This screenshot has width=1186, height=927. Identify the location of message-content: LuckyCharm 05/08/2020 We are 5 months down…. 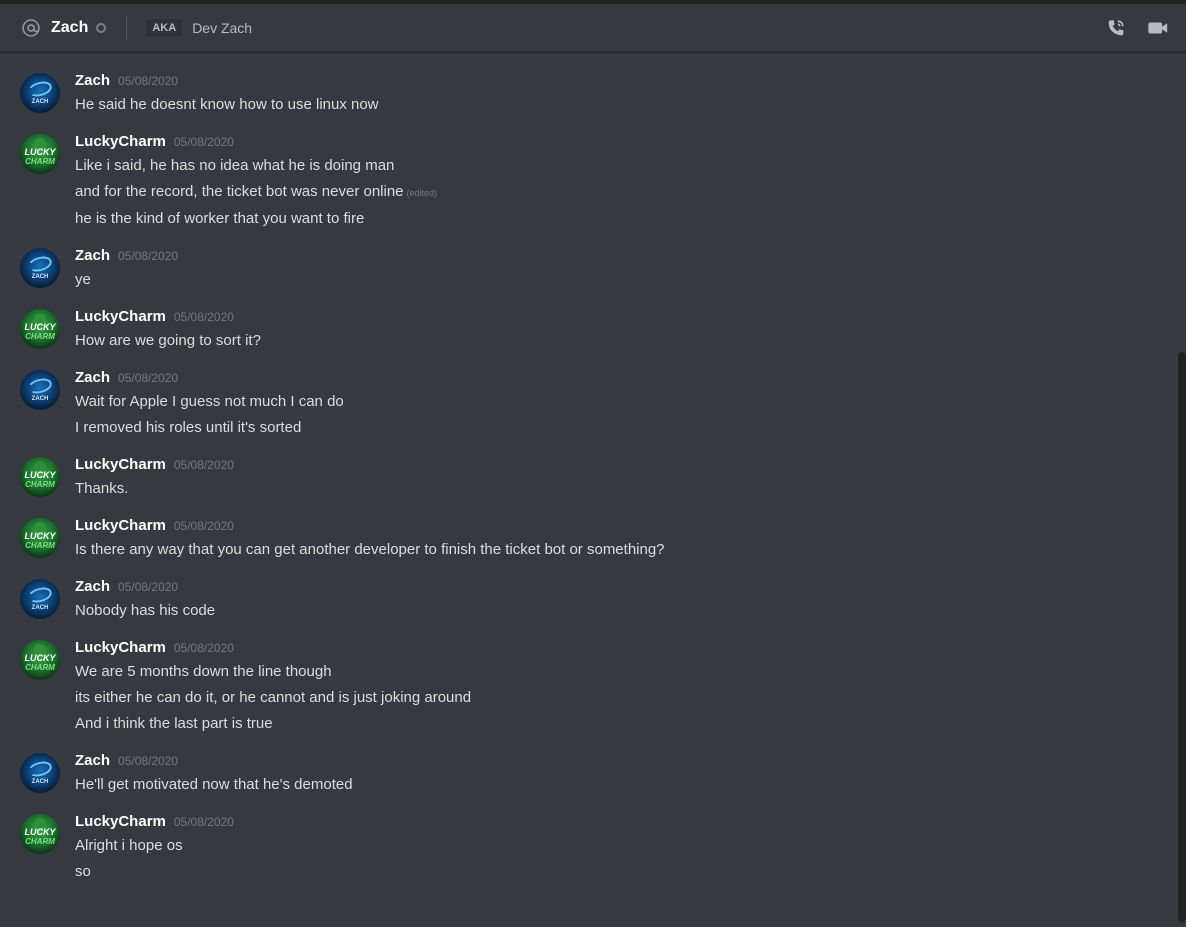
(273, 687).